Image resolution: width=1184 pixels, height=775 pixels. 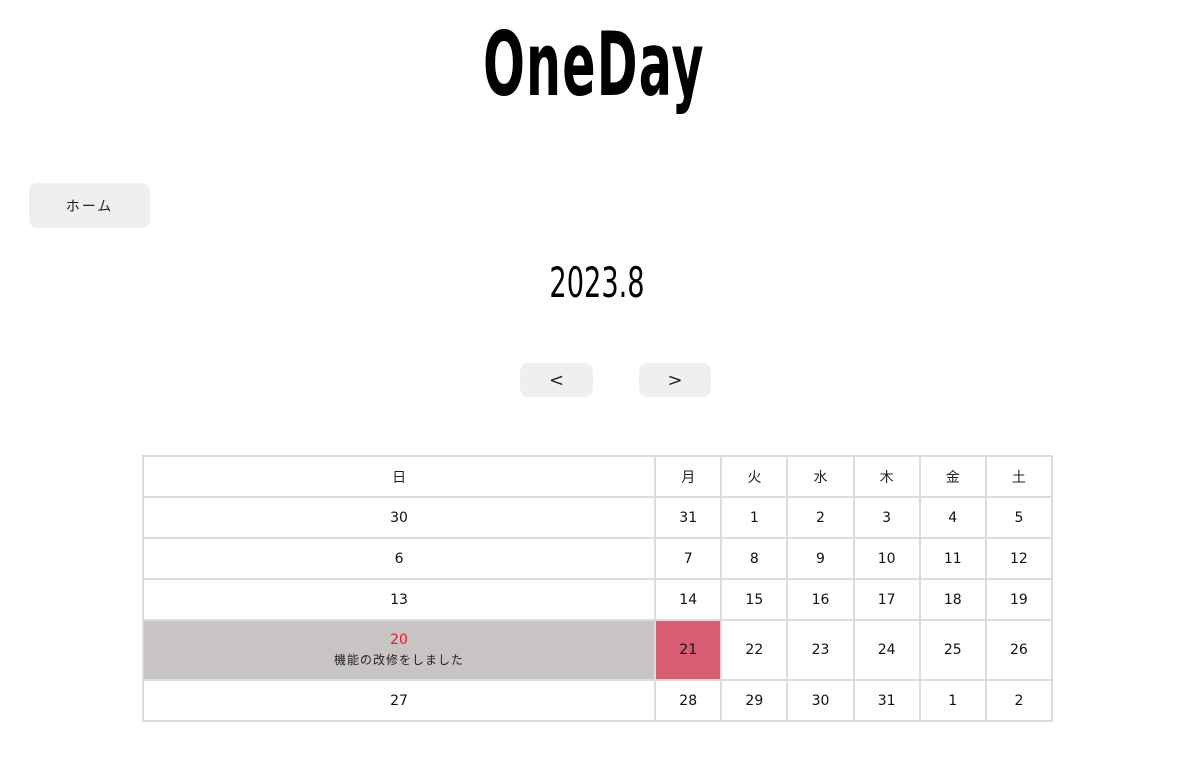 What do you see at coordinates (886, 476) in the screenshot?
I see `weekday-thu: 木` at bounding box center [886, 476].